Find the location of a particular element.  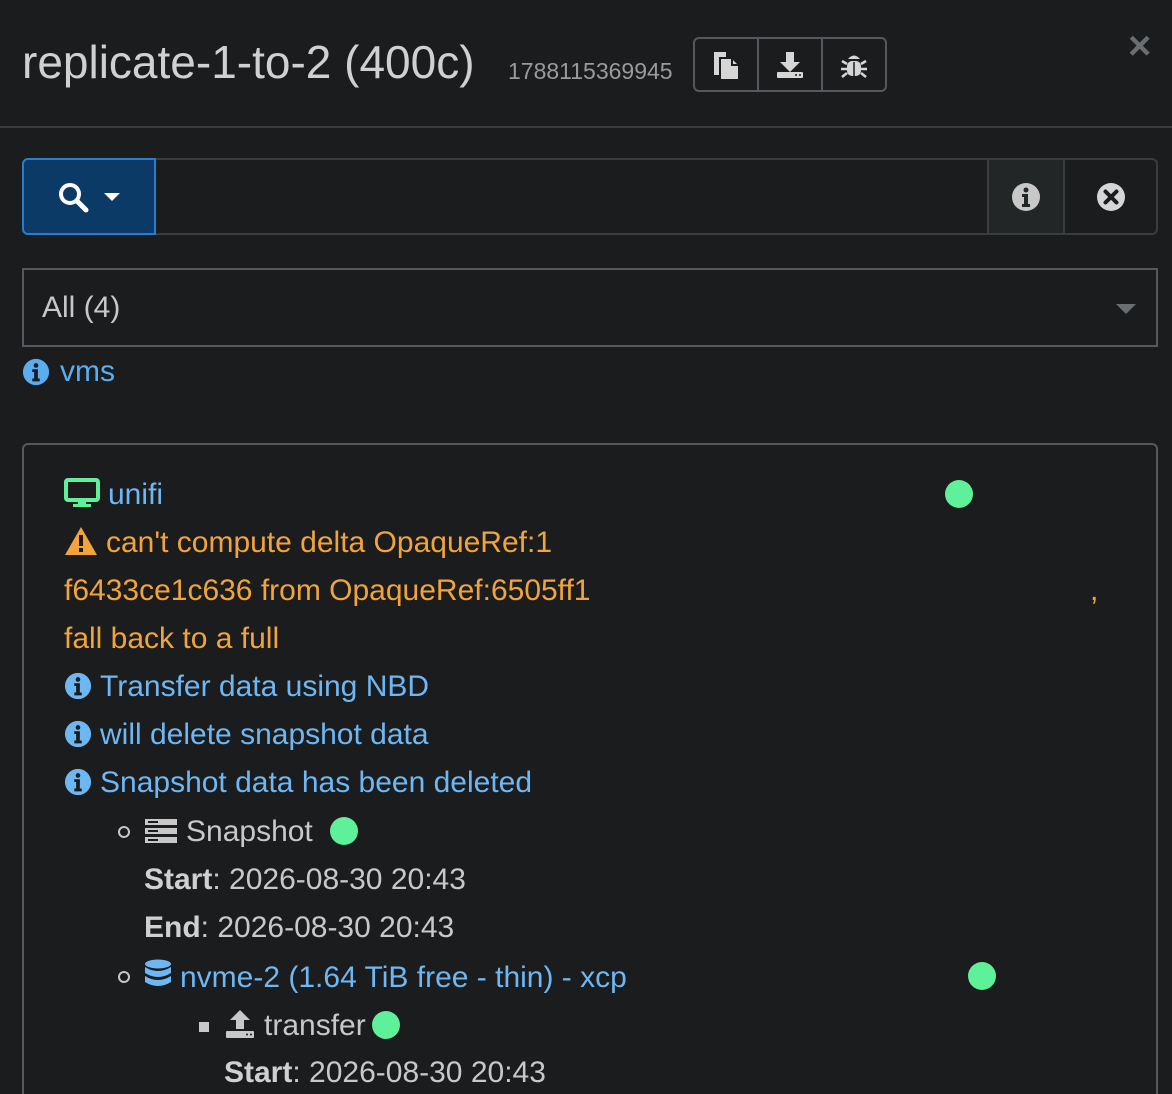

warning-message-line1: can't compute delta OpaqueRef:1 is located at coordinates (308, 543).